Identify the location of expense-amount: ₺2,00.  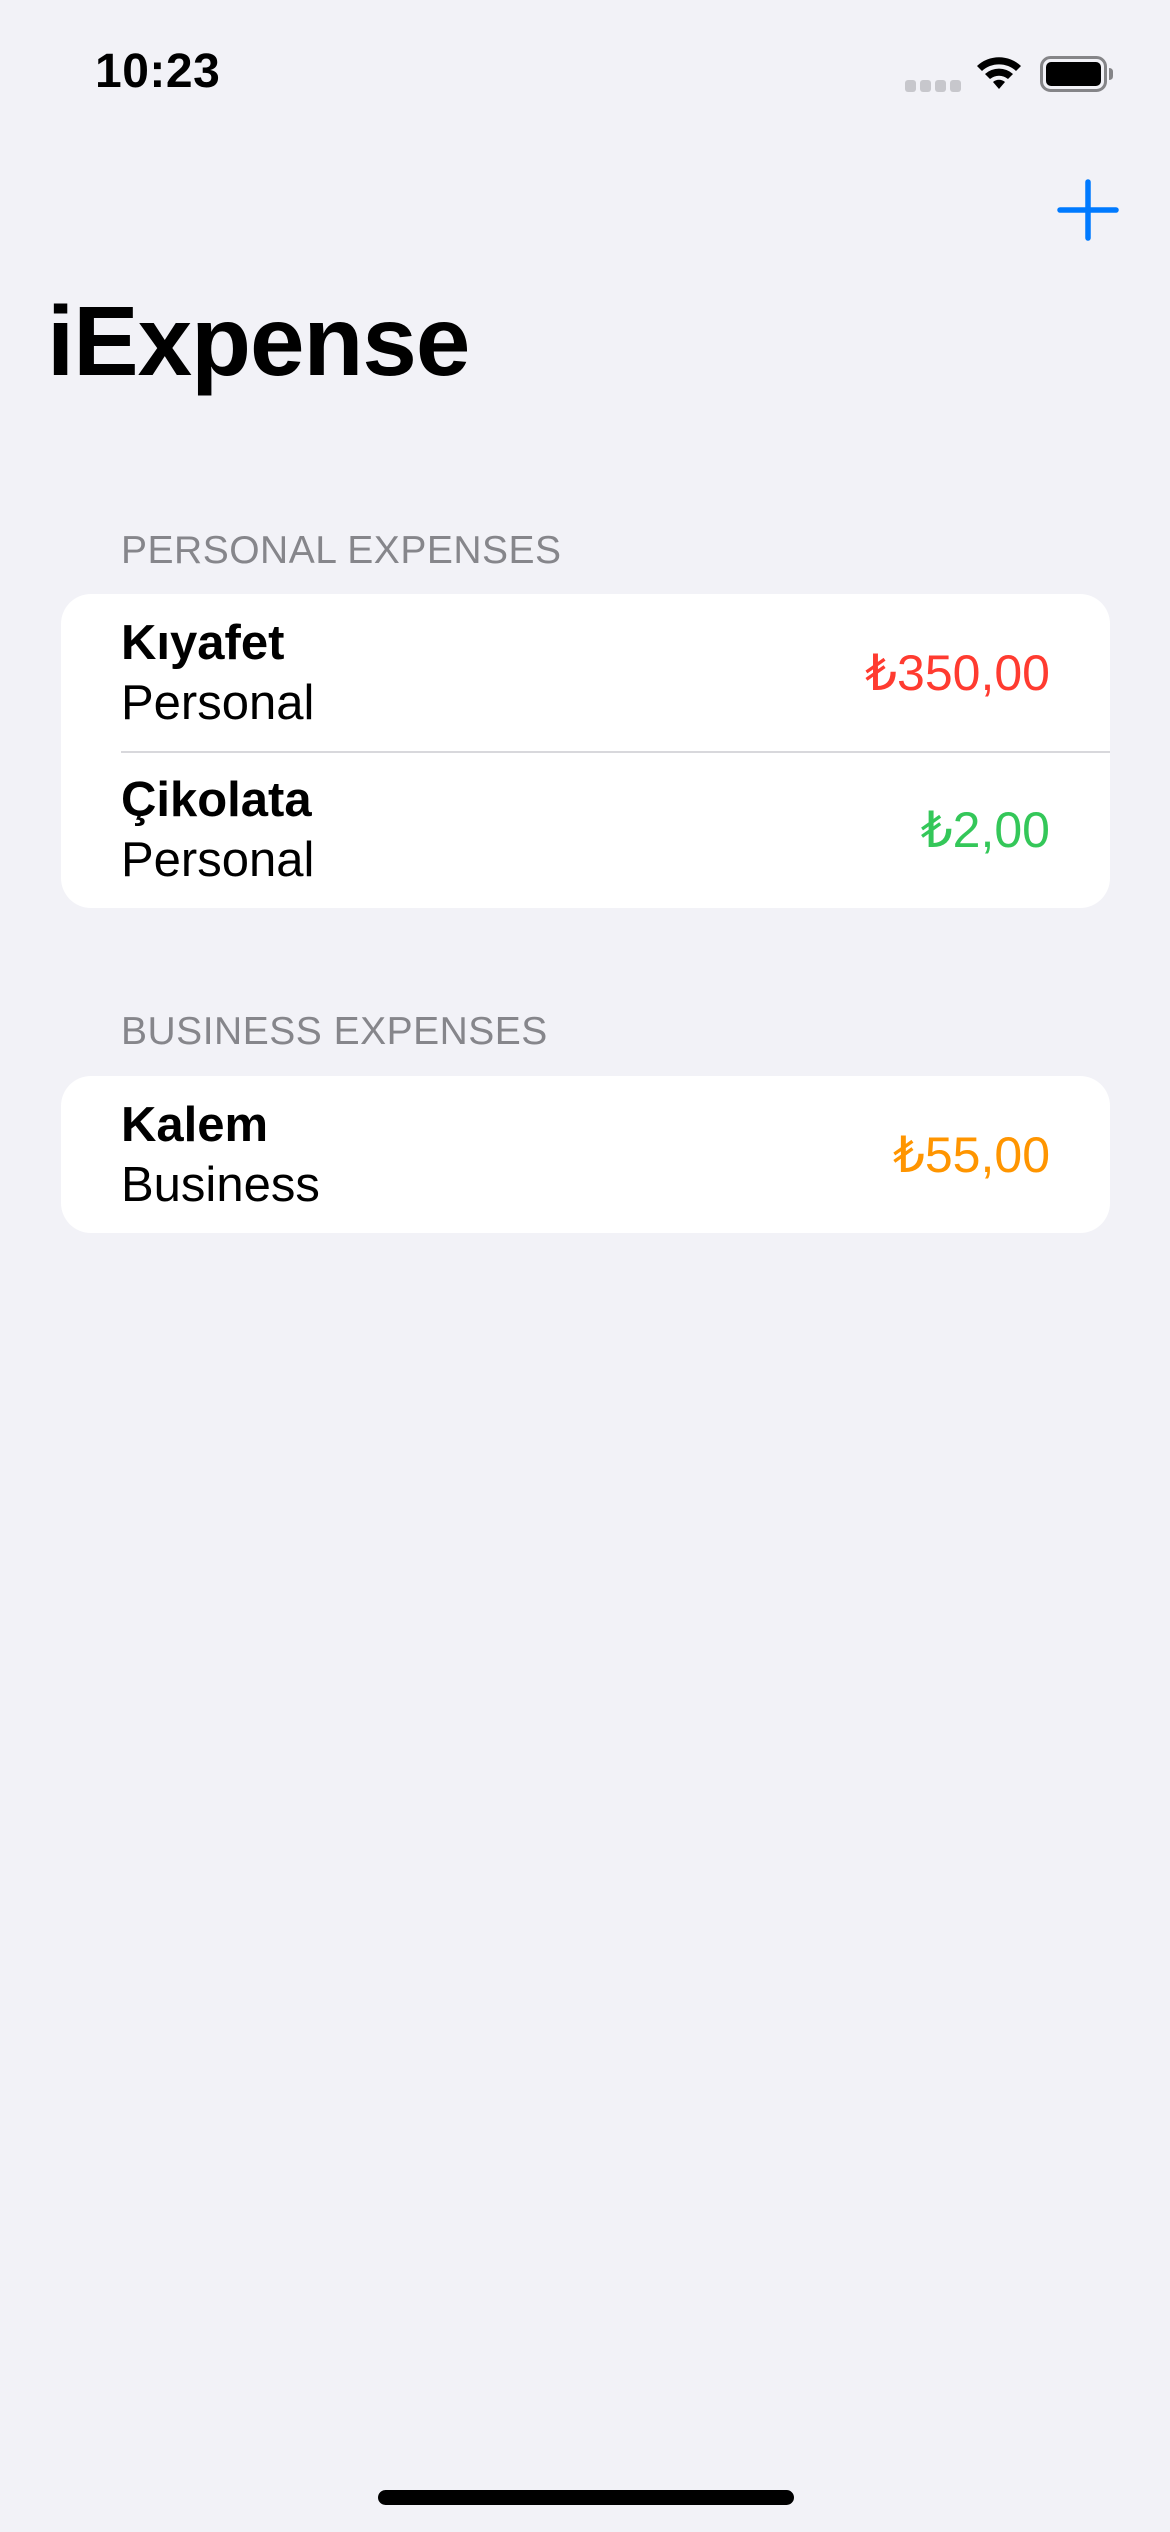
(985, 830).